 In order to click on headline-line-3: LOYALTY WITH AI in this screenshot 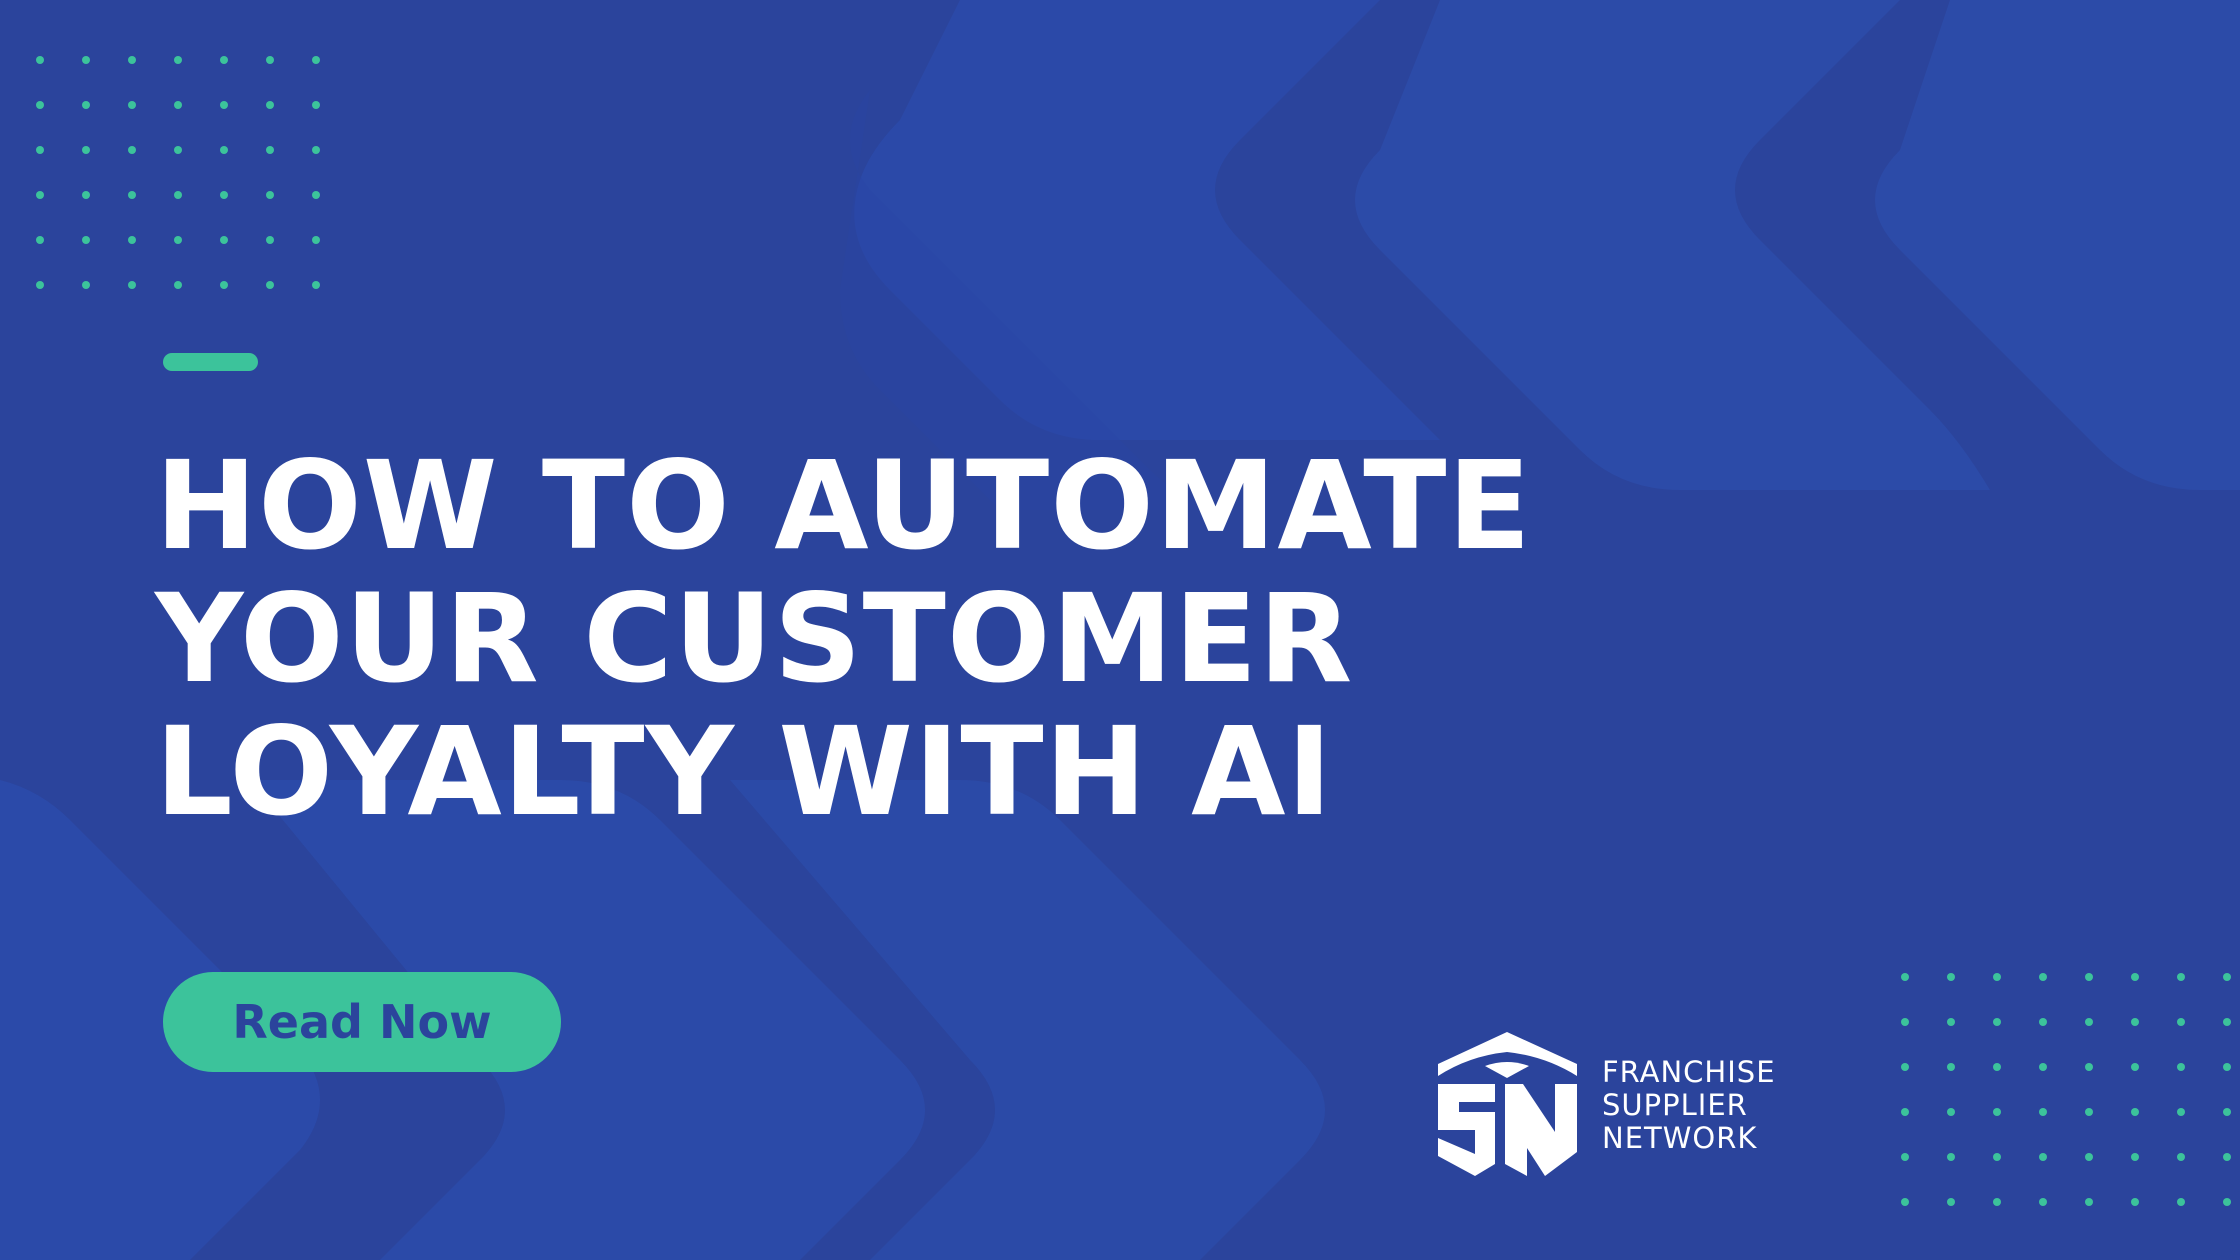, I will do `click(744, 772)`.